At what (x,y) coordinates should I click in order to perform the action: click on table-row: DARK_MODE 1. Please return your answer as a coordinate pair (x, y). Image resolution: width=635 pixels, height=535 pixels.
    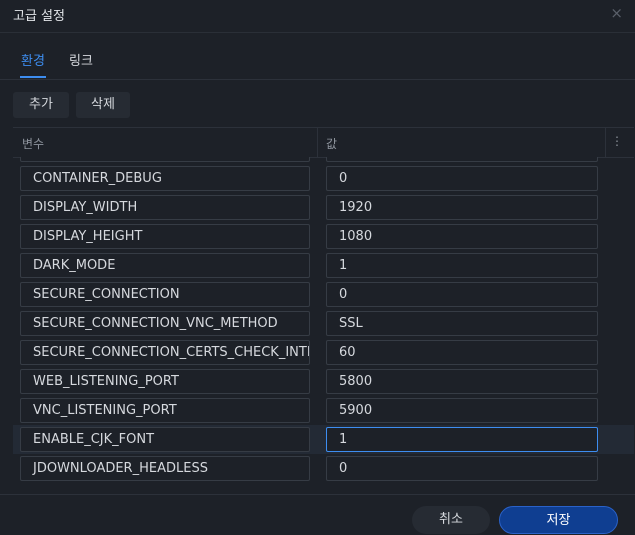
    Looking at the image, I should click on (323, 265).